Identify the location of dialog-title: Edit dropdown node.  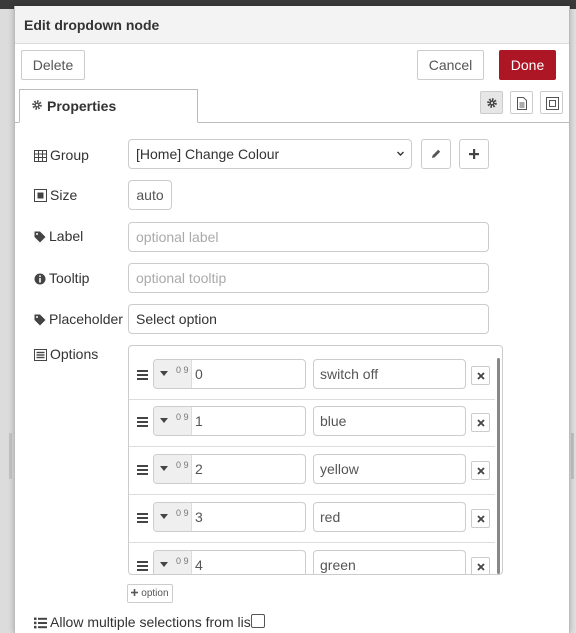
(92, 25).